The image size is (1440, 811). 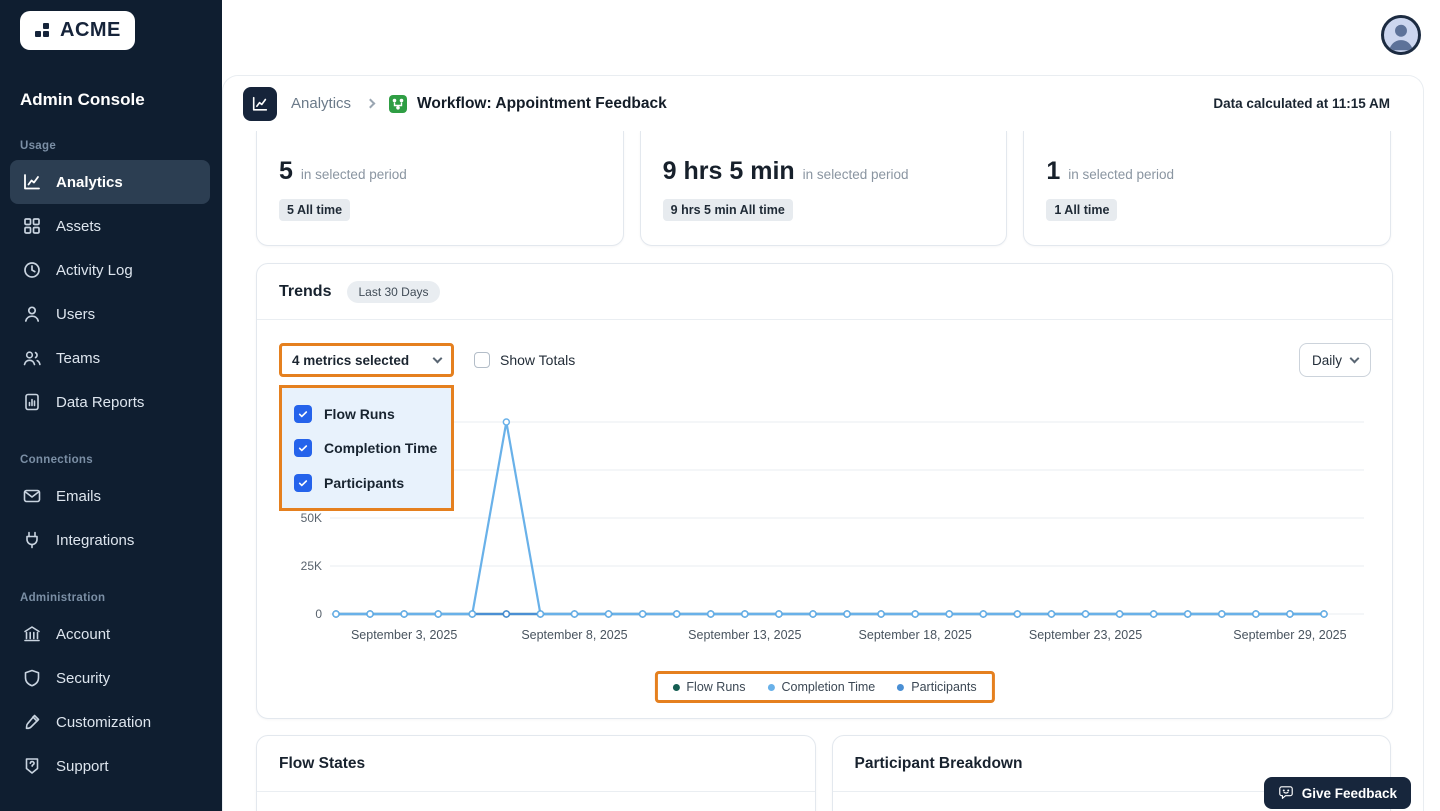 What do you see at coordinates (831, 37) in the screenshot?
I see `topbar` at bounding box center [831, 37].